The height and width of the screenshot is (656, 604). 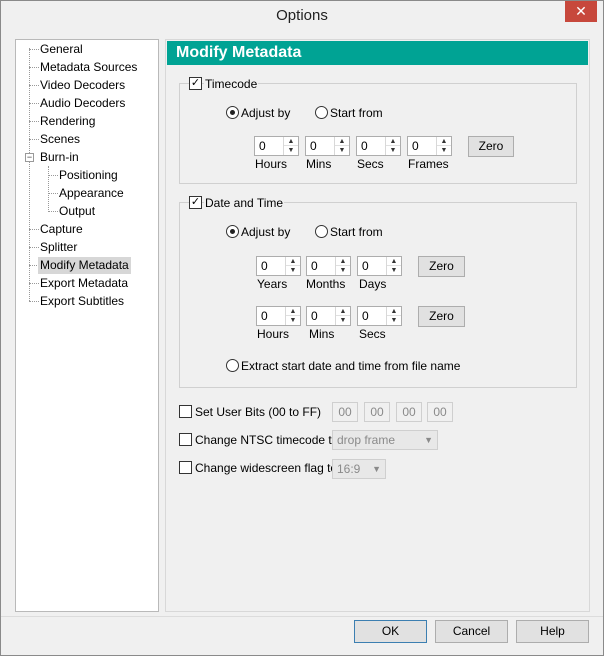 I want to click on days-spinner: 0 ▲ ▼, so click(x=379, y=266).